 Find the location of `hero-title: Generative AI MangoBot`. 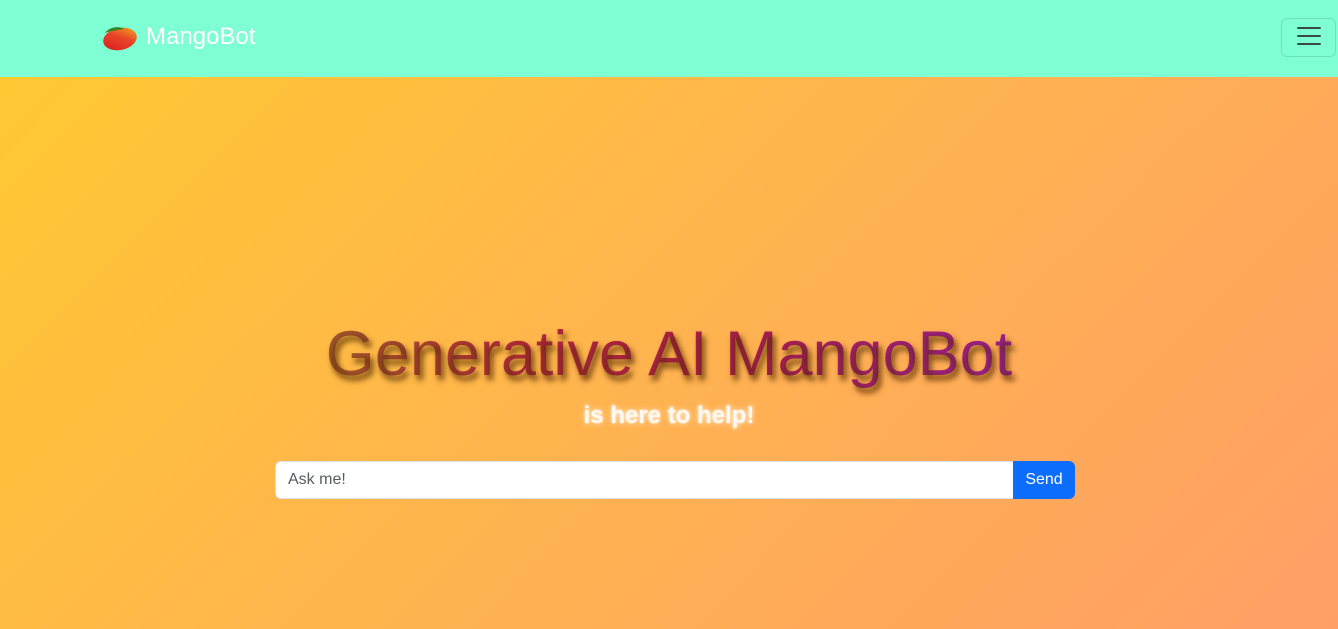

hero-title: Generative AI MangoBot is located at coordinates (669, 354).